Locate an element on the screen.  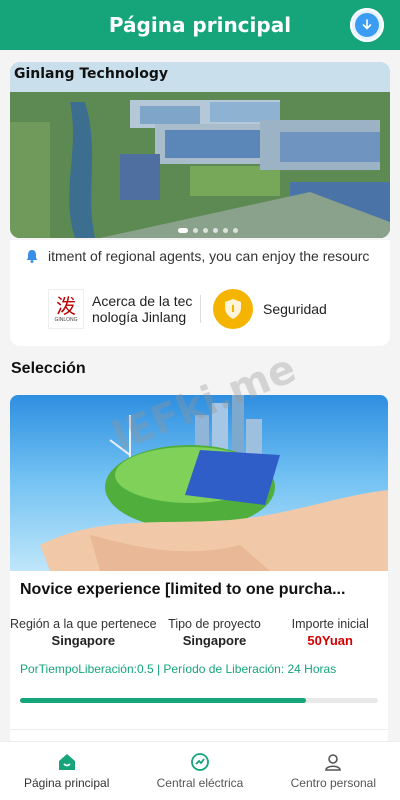
section-title: Selección is located at coordinates (48, 368).